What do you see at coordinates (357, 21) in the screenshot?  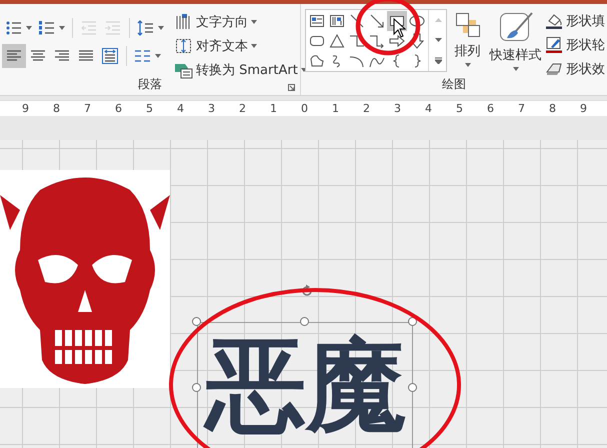 I see `line-icon` at bounding box center [357, 21].